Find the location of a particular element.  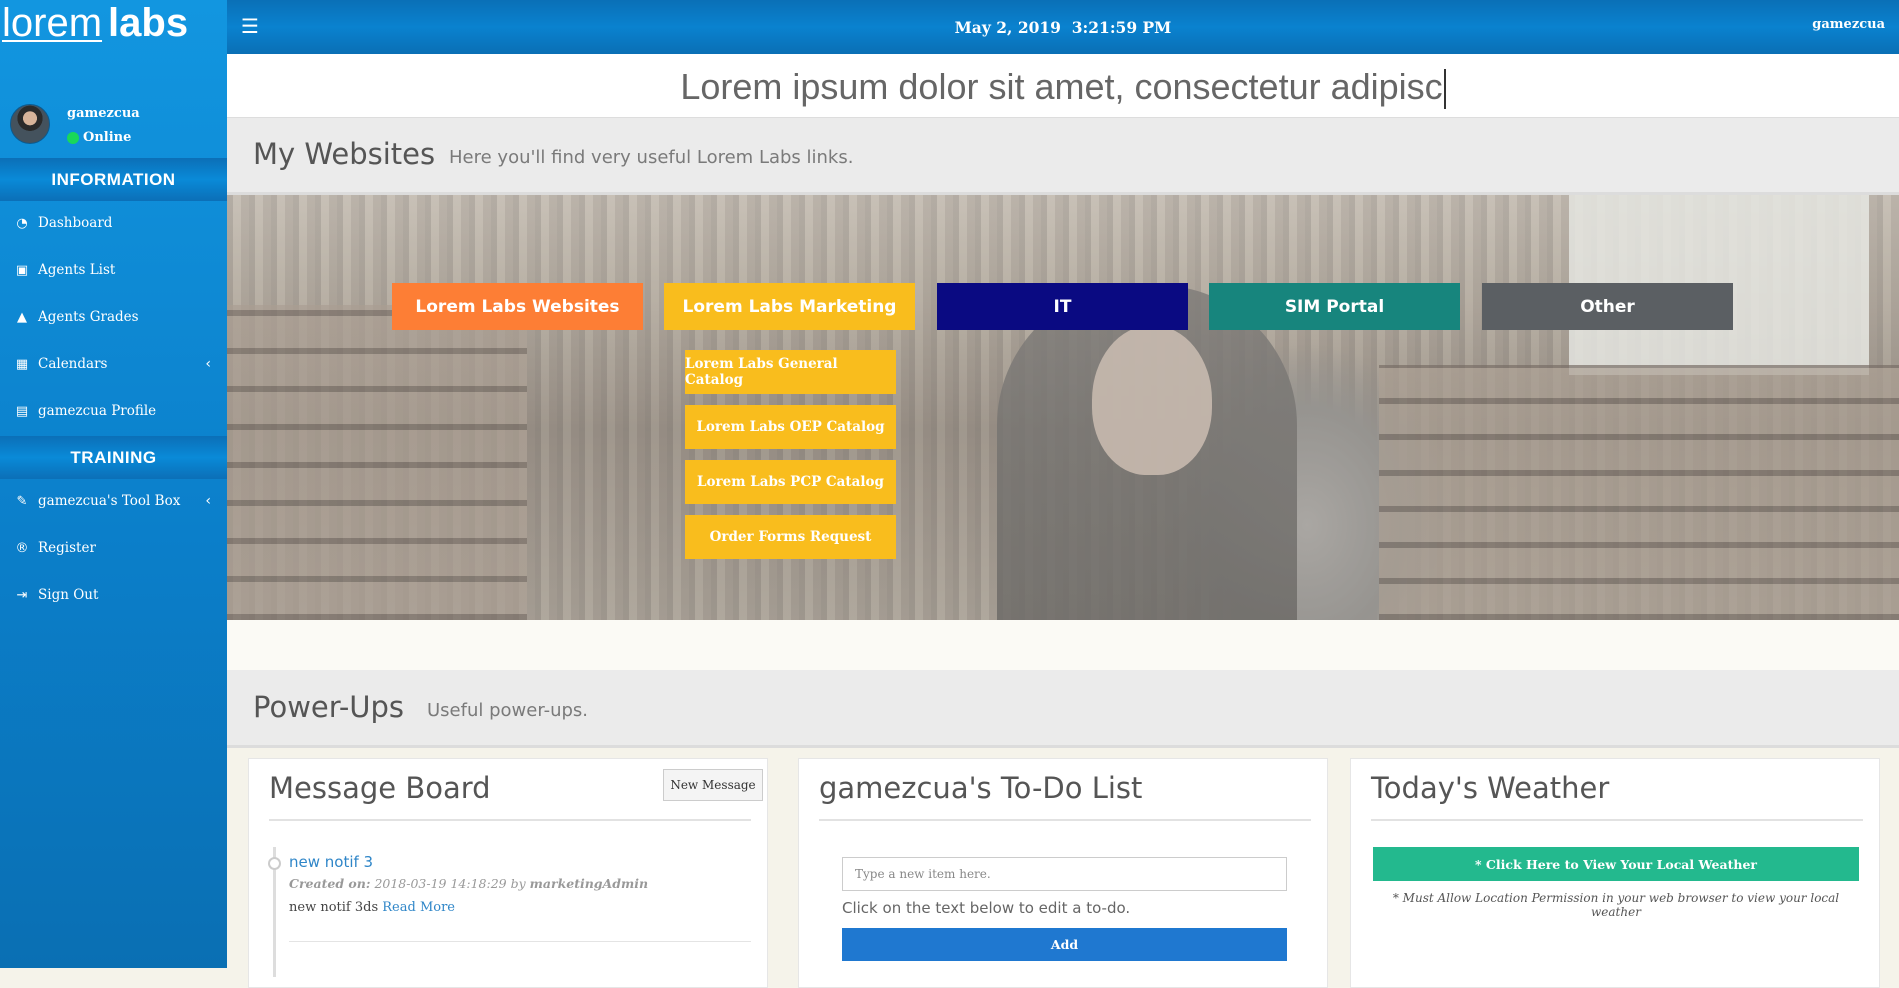

link-oep-catalog: Lorem Labs OEP Catalog is located at coordinates (790, 427).